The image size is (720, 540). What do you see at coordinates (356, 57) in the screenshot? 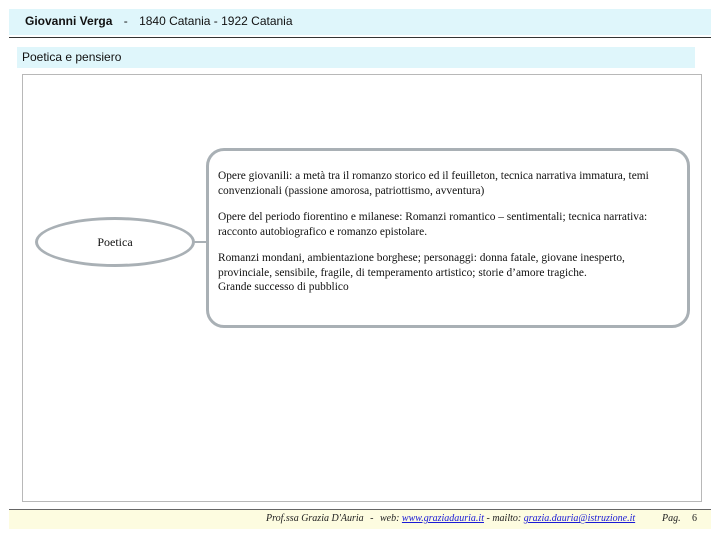
I see `section-title: Poetica e pensiero` at bounding box center [356, 57].